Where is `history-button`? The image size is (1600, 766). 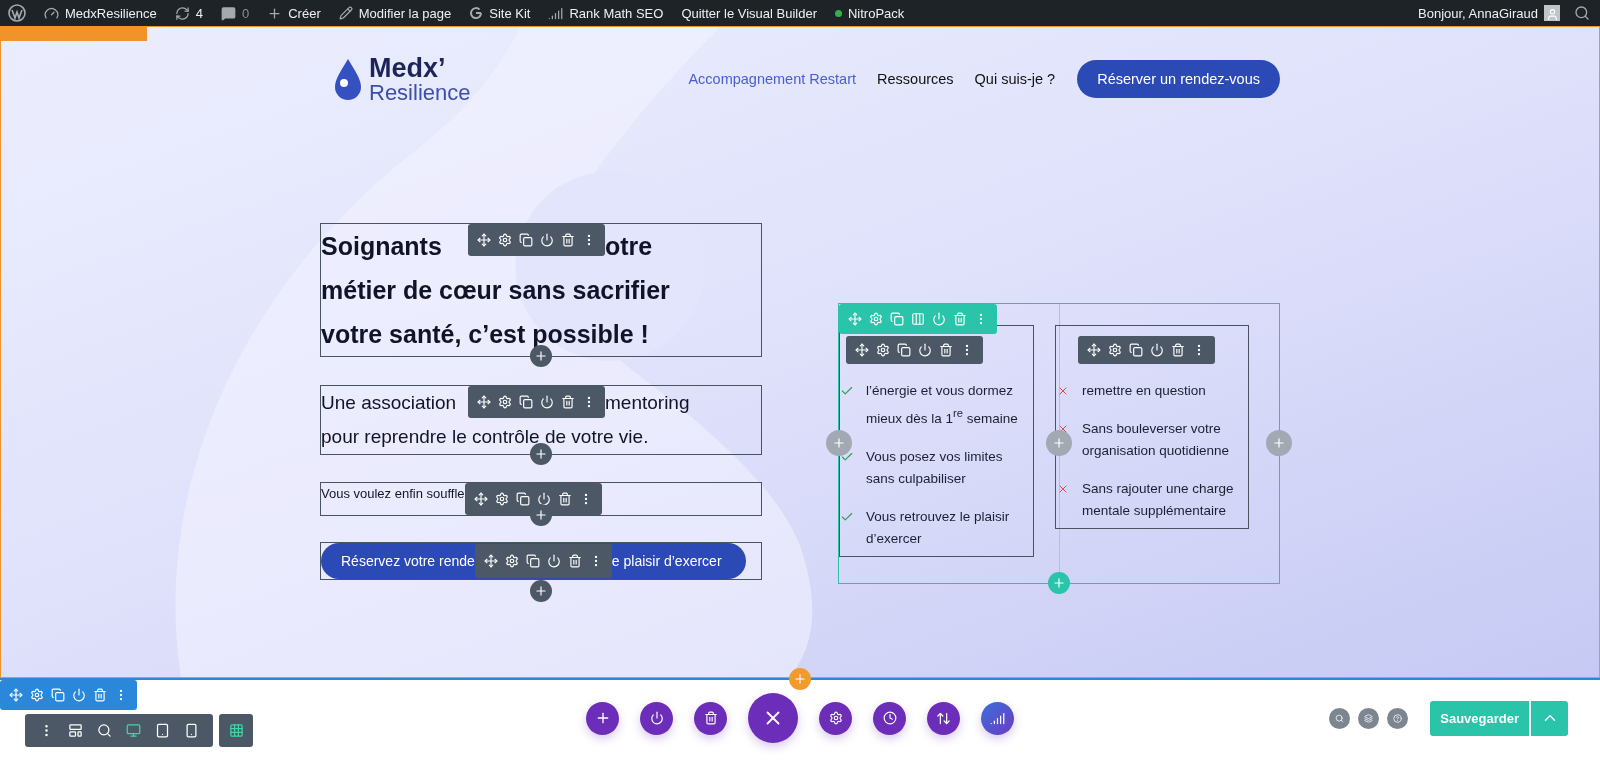 history-button is located at coordinates (889, 718).